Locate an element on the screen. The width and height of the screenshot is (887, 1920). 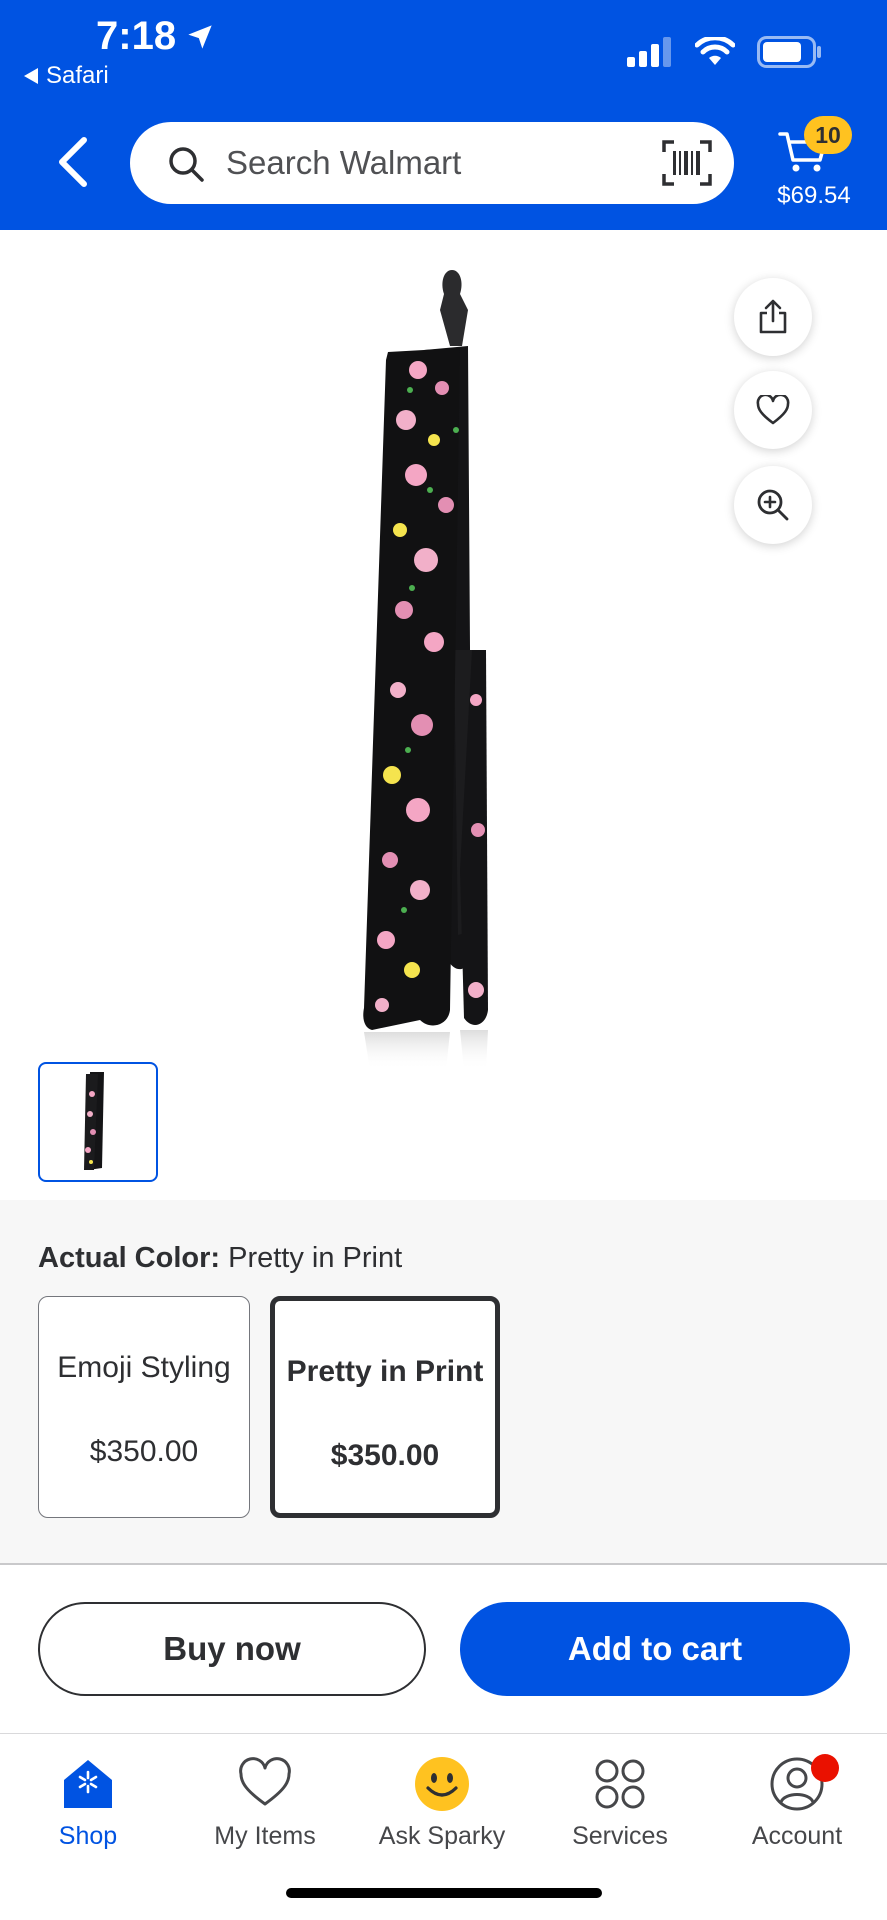
buy-now-button: Buy now is located at coordinates (232, 1649).